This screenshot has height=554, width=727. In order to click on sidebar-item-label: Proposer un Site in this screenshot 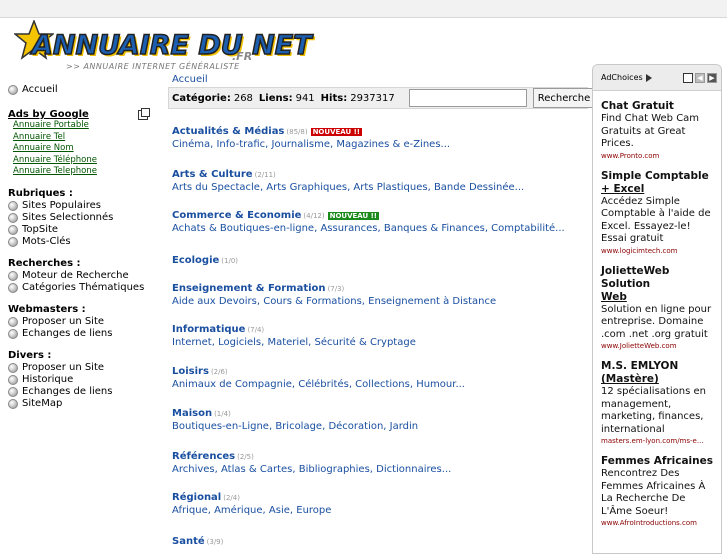, I will do `click(63, 321)`.